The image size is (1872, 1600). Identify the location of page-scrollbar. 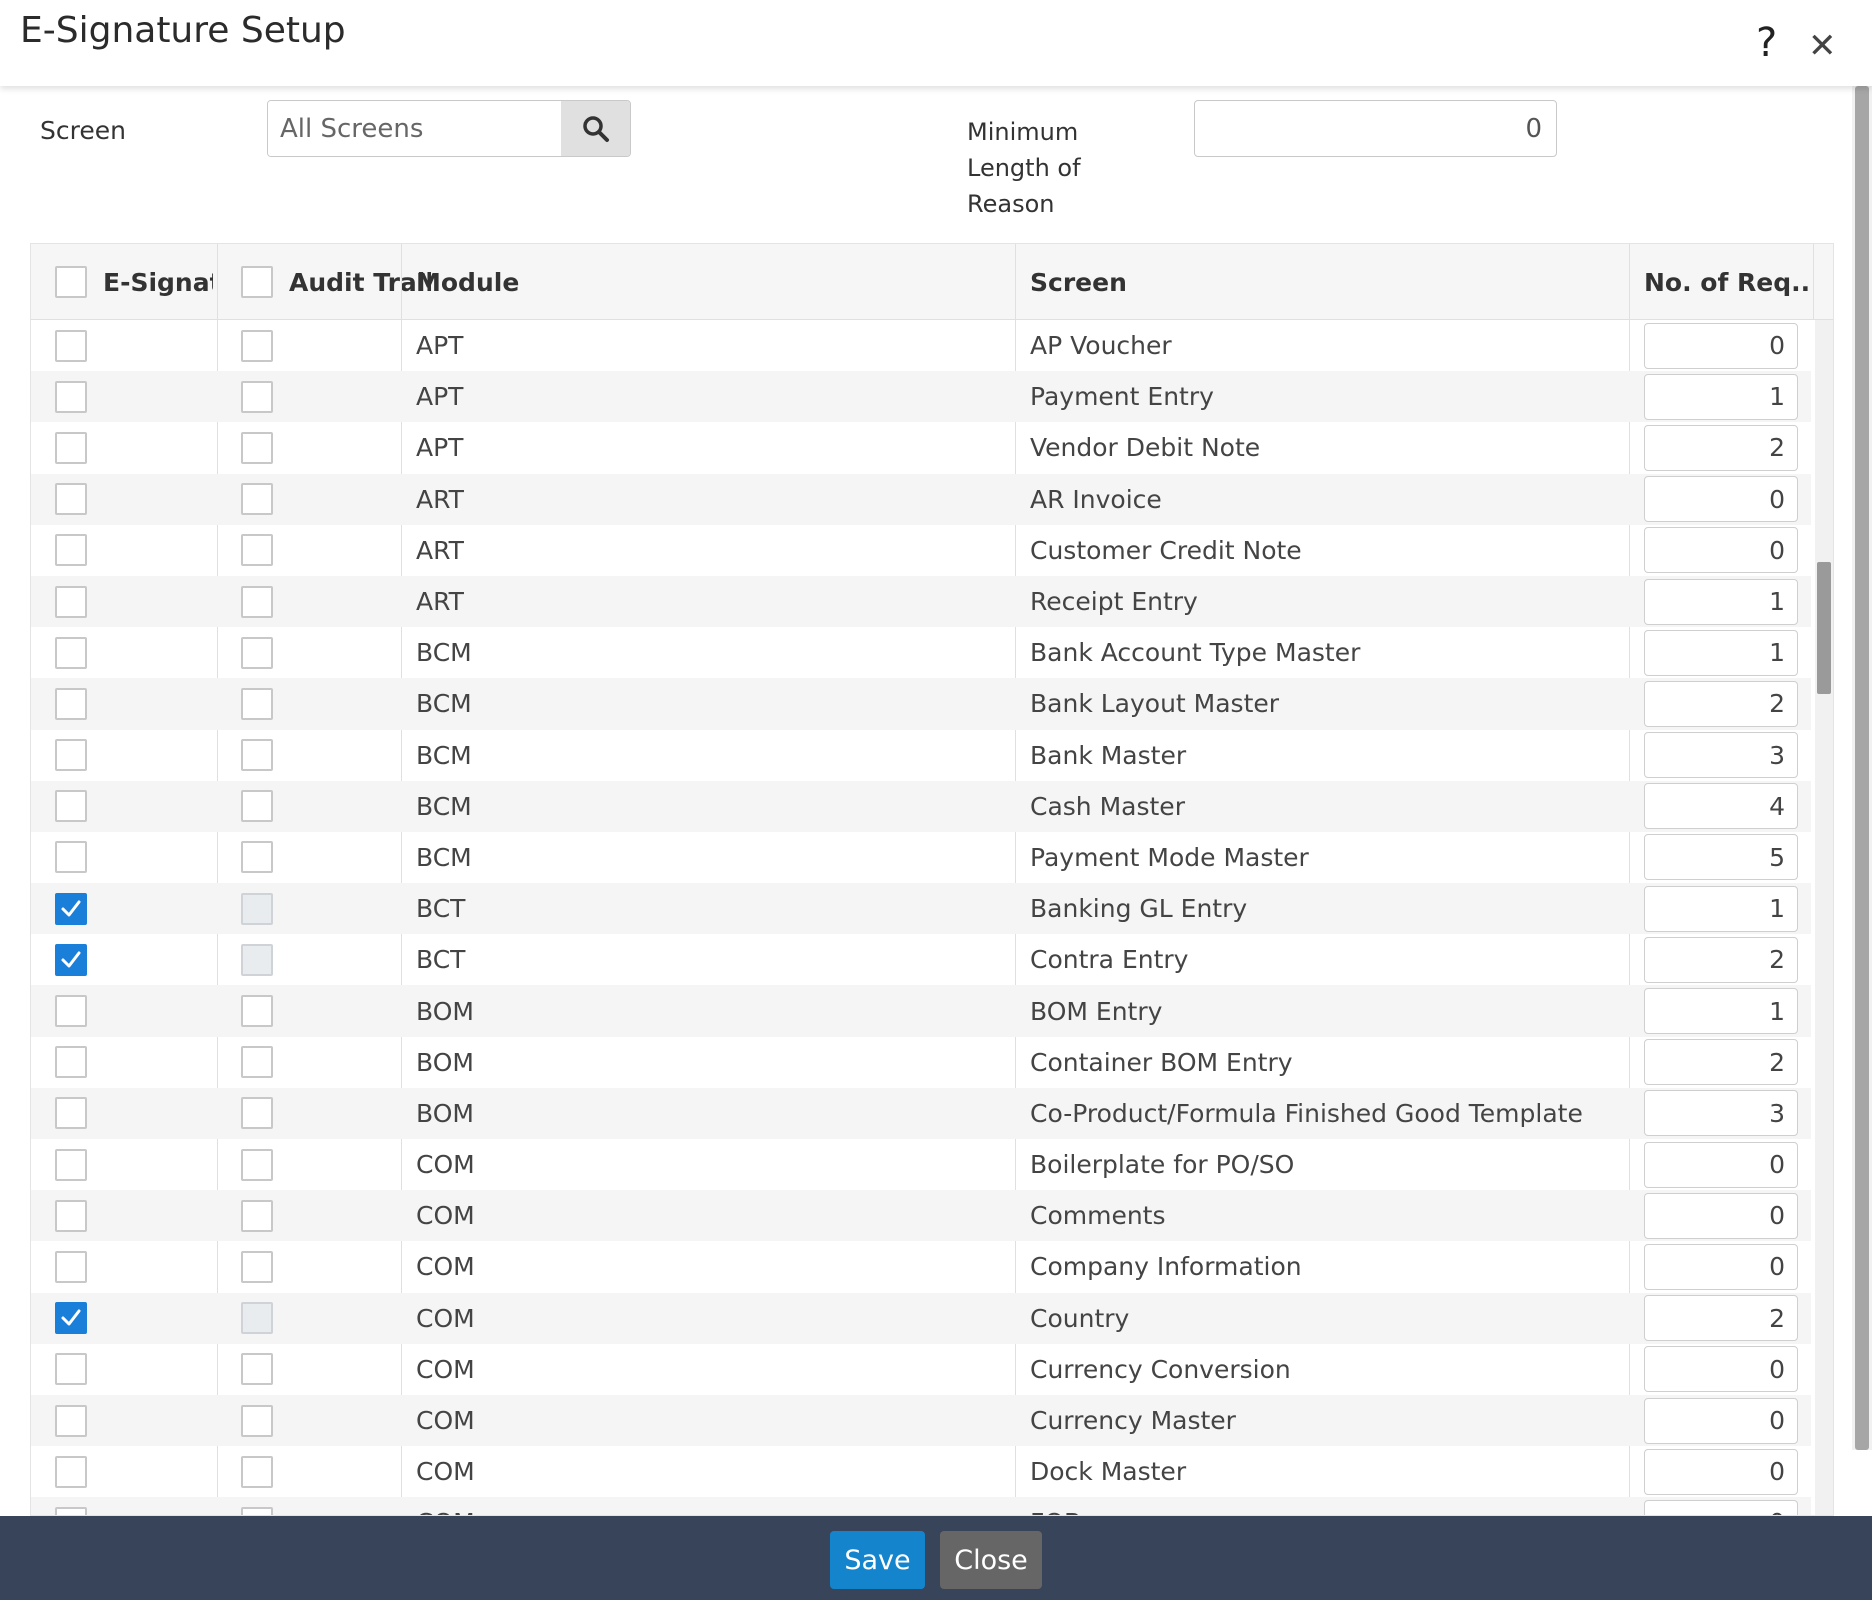
(1862, 768).